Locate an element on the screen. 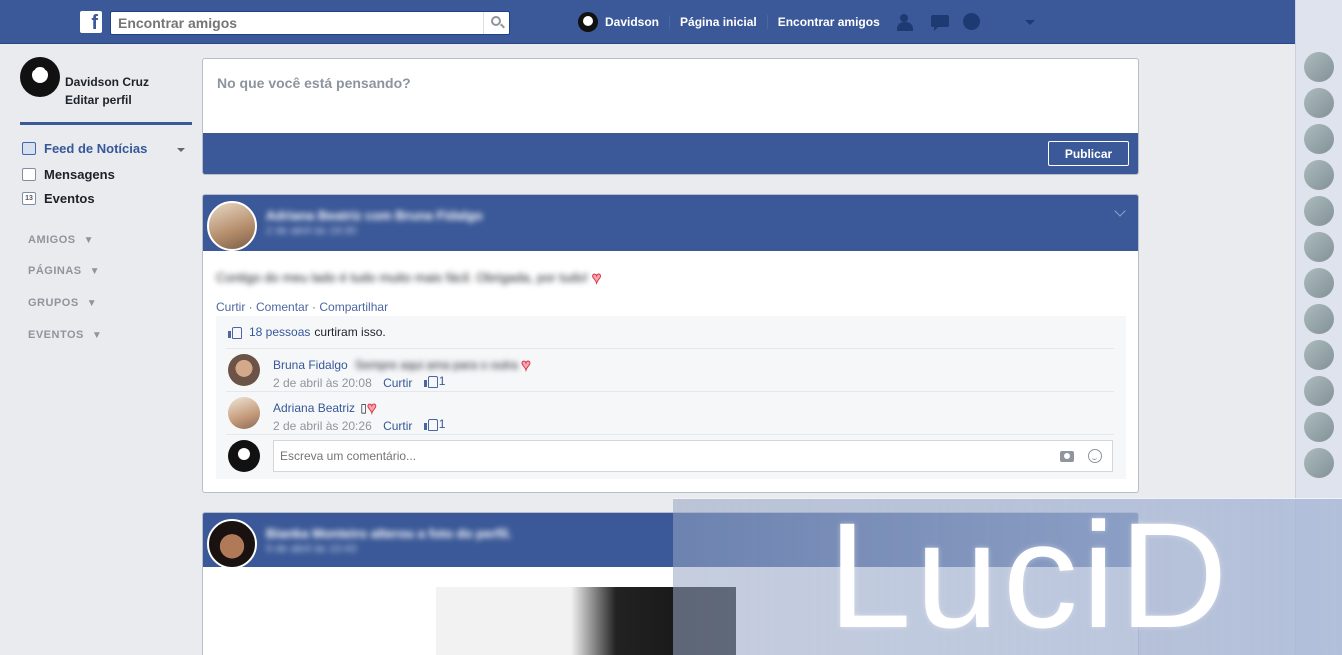 The width and height of the screenshot is (1342, 655). search-icon is located at coordinates (496, 23).